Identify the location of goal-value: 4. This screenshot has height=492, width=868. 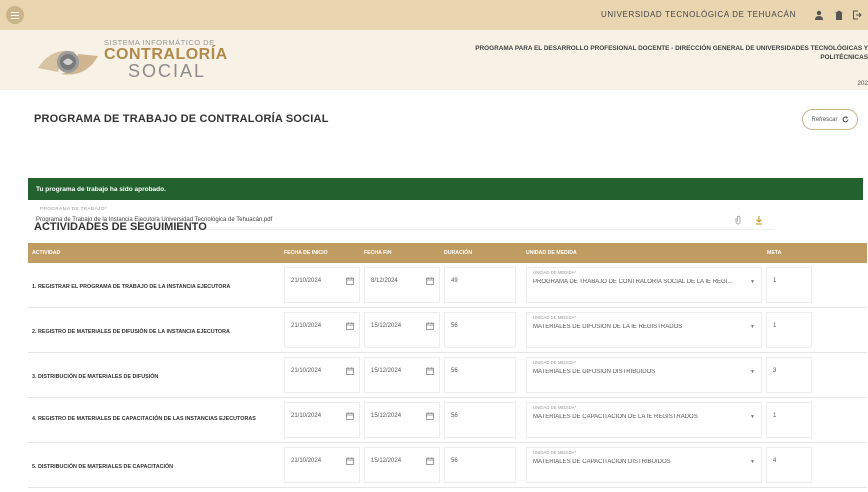
(775, 461).